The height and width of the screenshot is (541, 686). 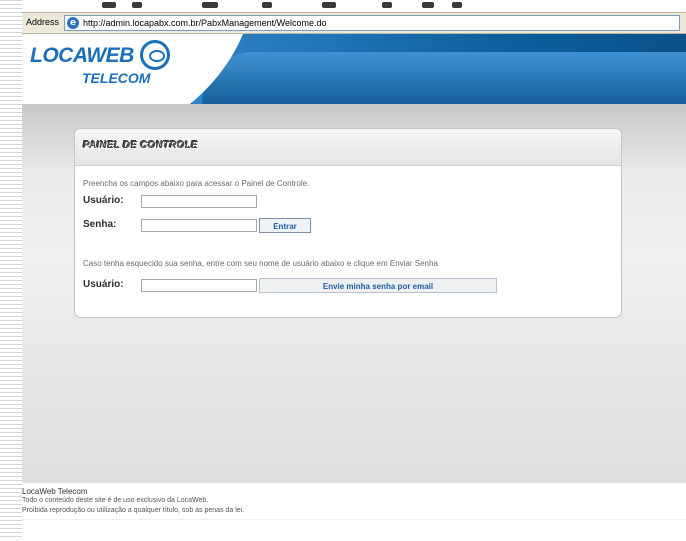 I want to click on password-input, so click(x=199, y=225).